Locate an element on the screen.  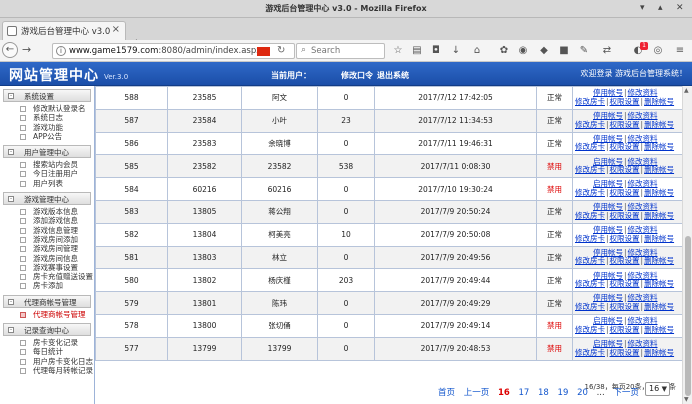
reload-icon: ↻ is located at coordinates (281, 50).